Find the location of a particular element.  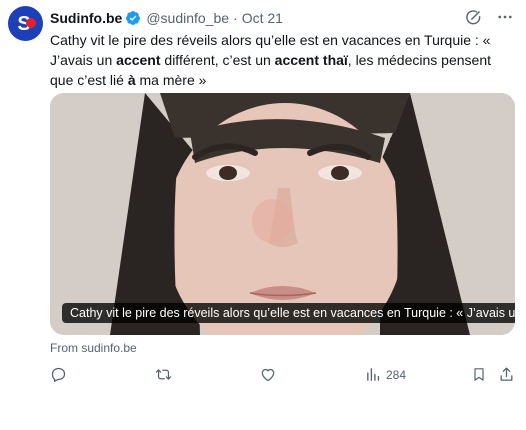

like-button is located at coordinates (268, 374).